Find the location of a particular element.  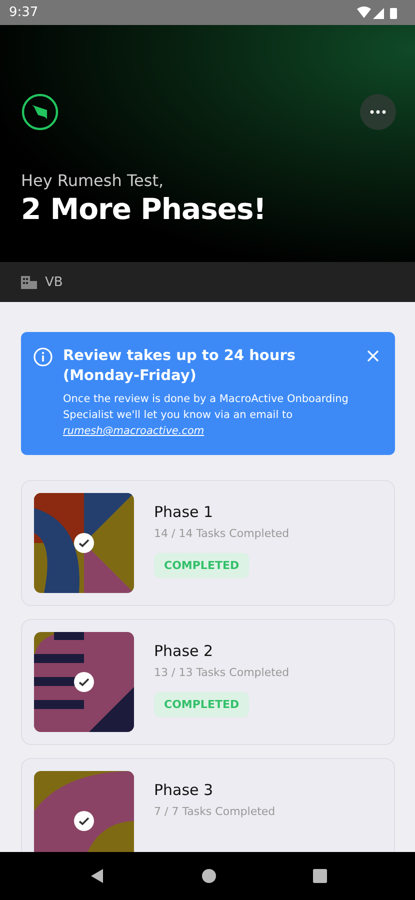

info-icon is located at coordinates (43, 357).